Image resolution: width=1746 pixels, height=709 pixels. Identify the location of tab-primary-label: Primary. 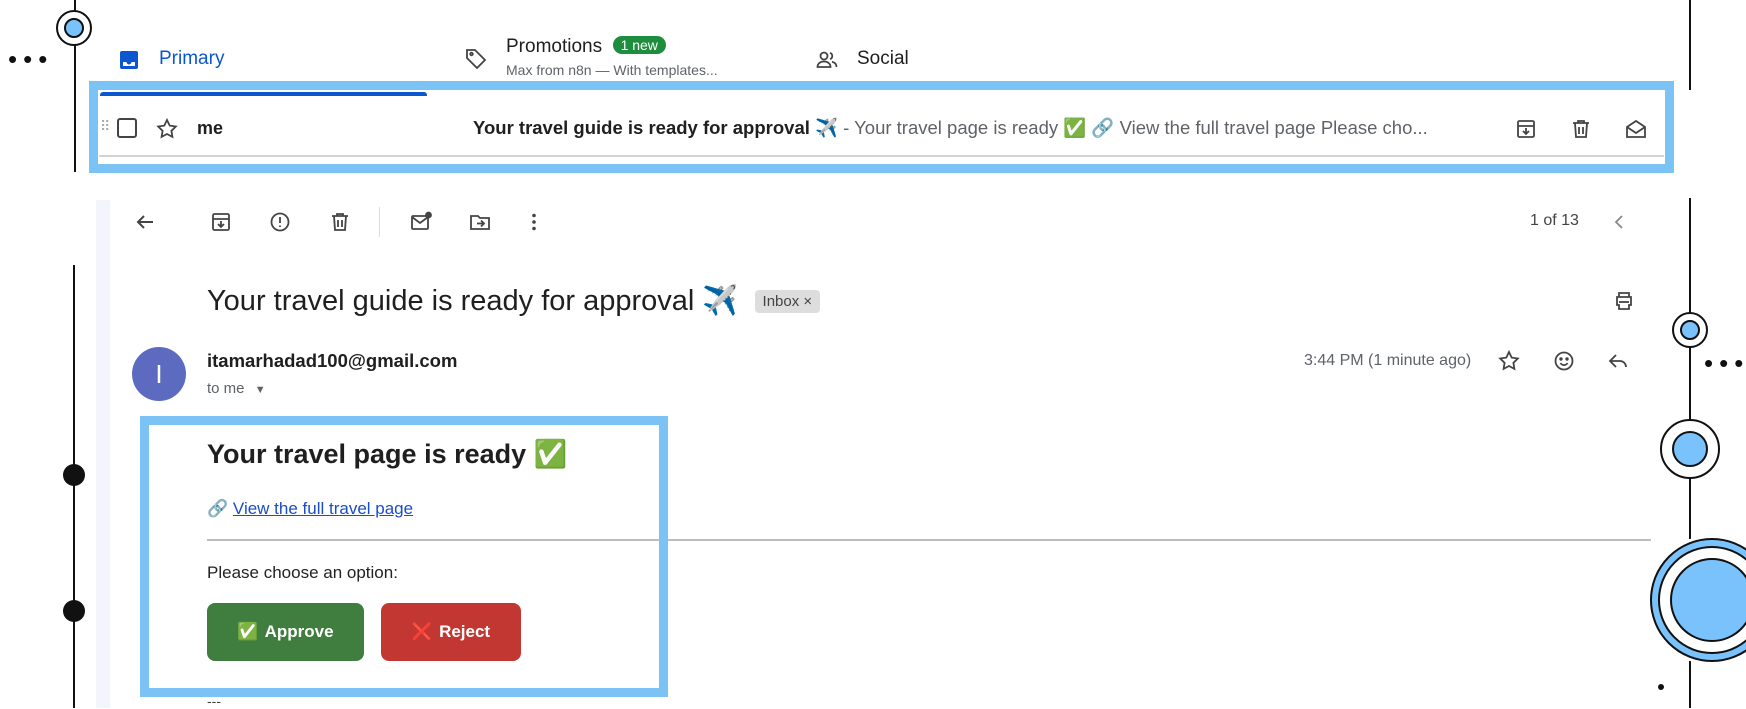
(192, 58).